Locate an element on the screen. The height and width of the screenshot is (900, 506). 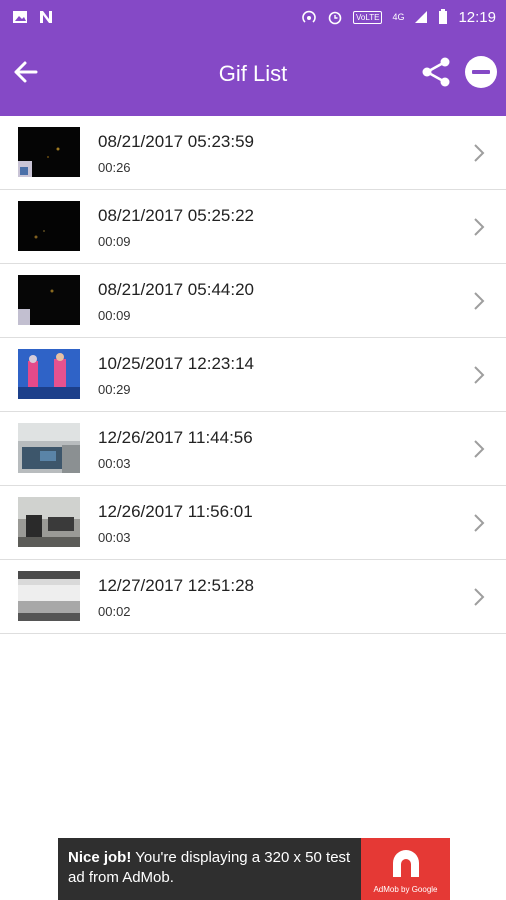
gif-list-item: 08/21/2017 05:23:59 00:26 is located at coordinates (253, 153).